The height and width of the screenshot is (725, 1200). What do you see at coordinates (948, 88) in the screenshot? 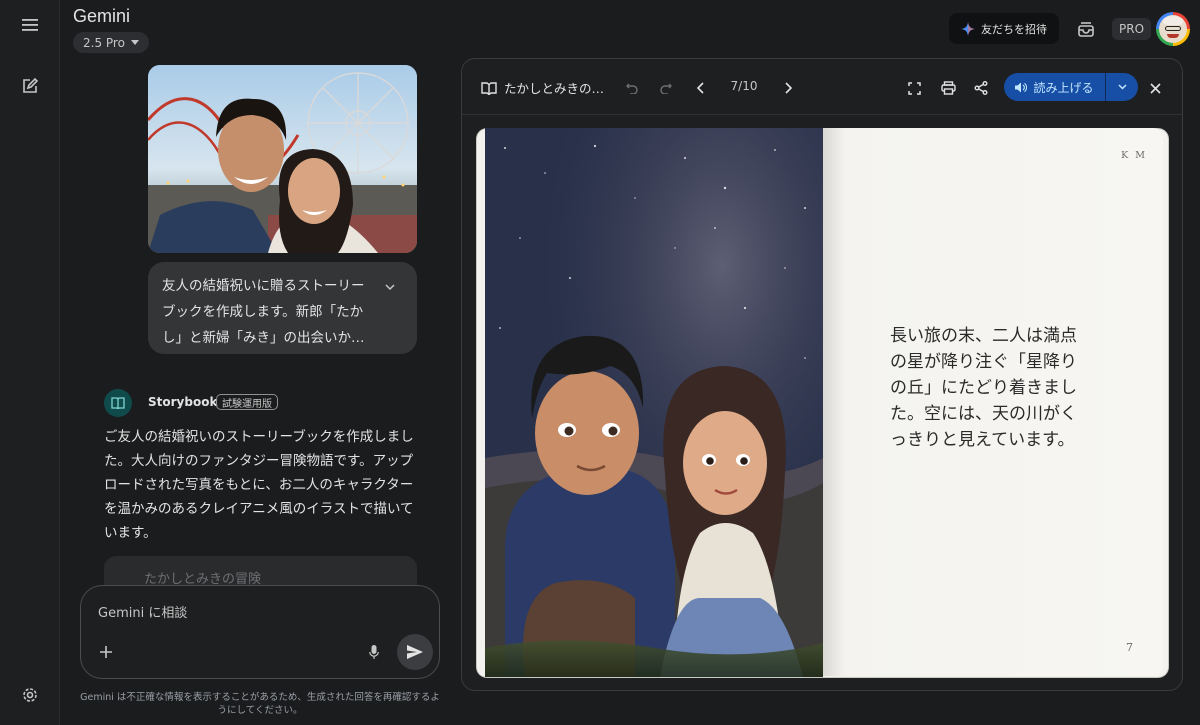
I see `print-icon` at bounding box center [948, 88].